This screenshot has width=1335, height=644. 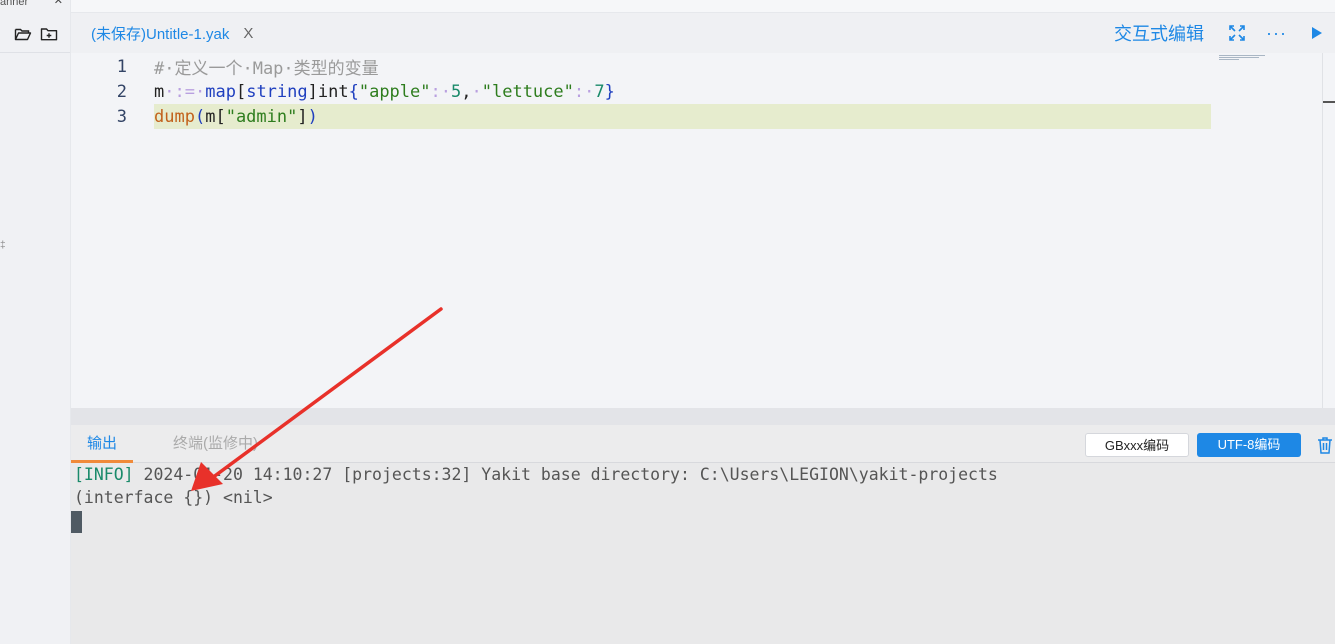 I want to click on code-text: dump(m["admin"]), so click(x=236, y=117).